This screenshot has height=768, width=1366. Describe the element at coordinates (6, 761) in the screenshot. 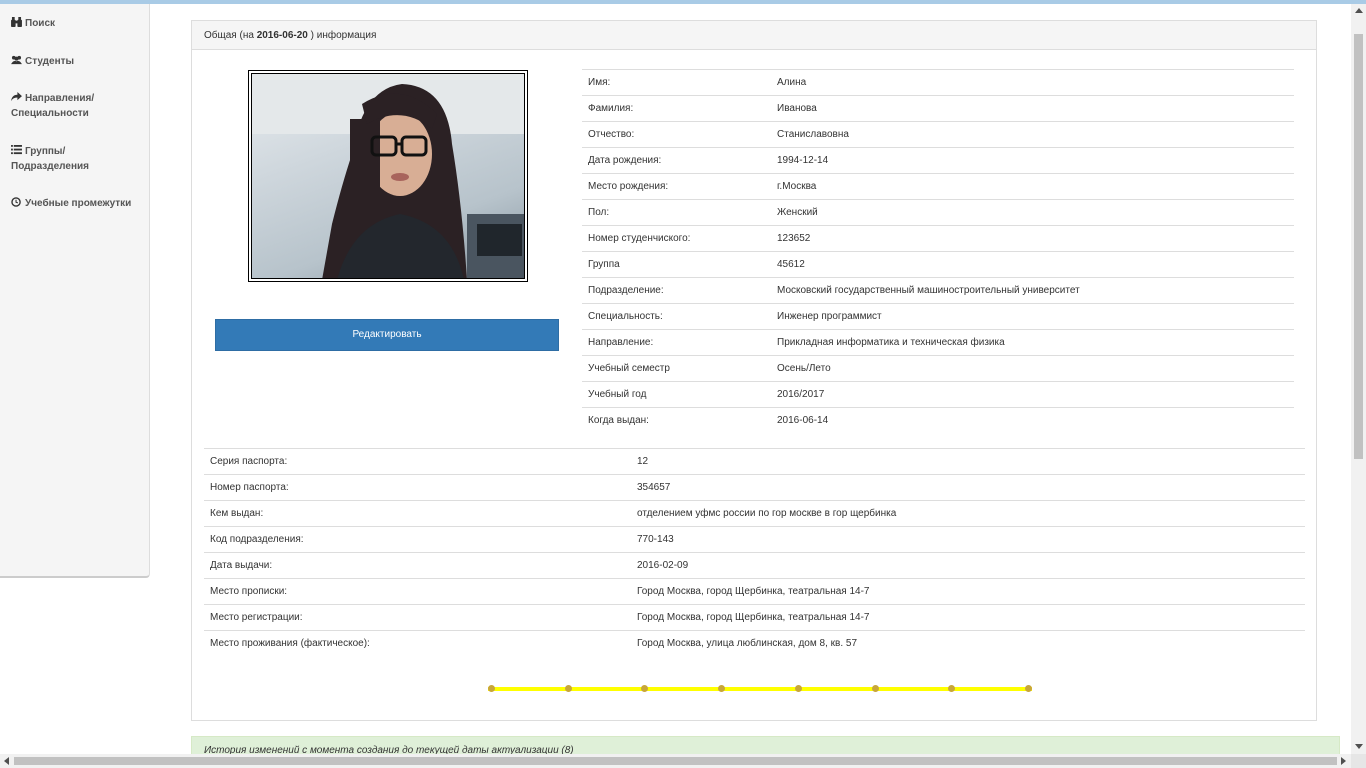

I see `scroll-left-icon` at that location.